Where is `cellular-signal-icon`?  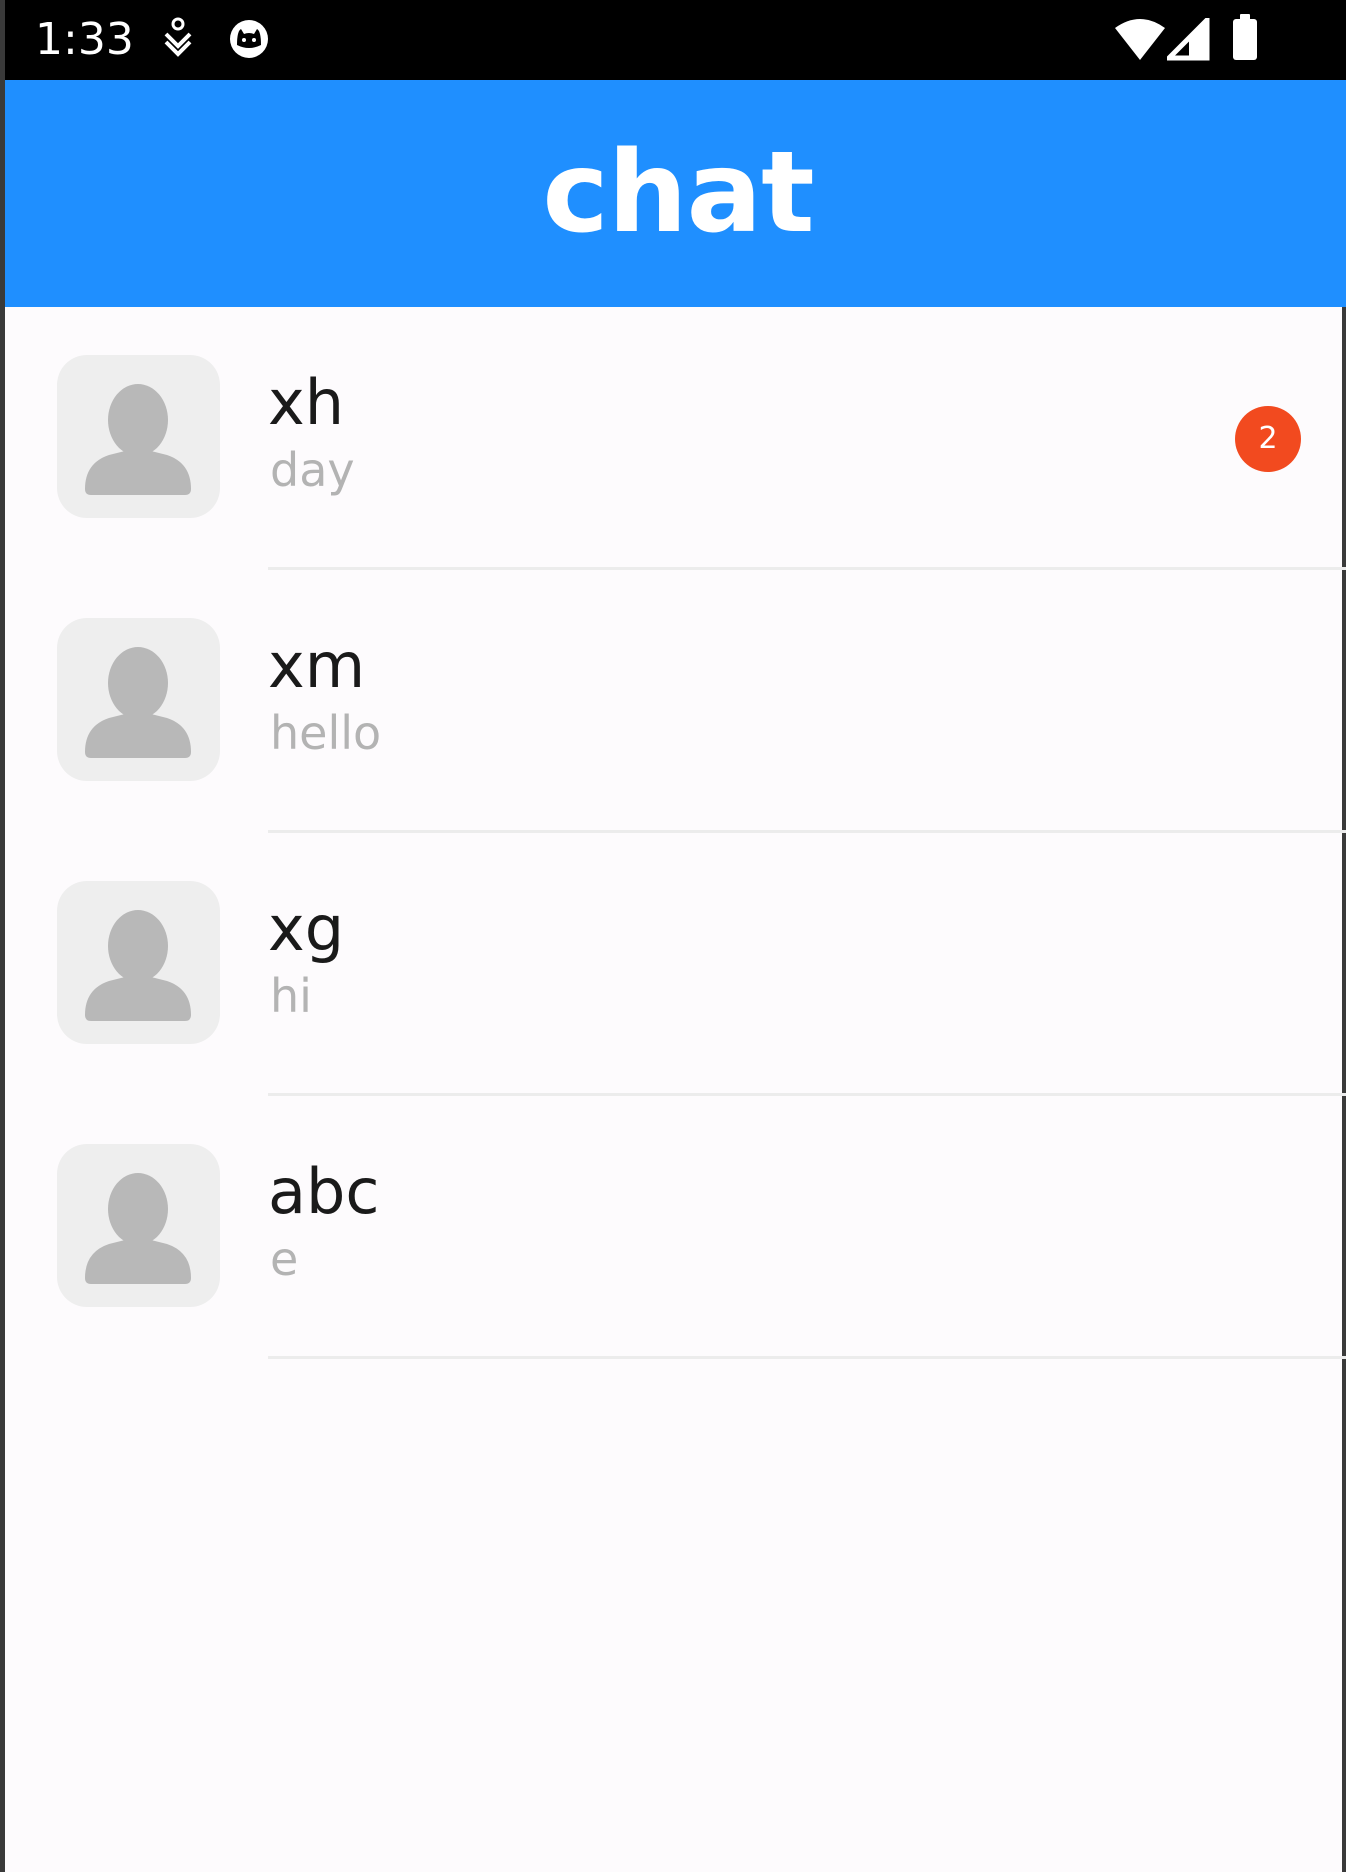
cellular-signal-icon is located at coordinates (1186, 39).